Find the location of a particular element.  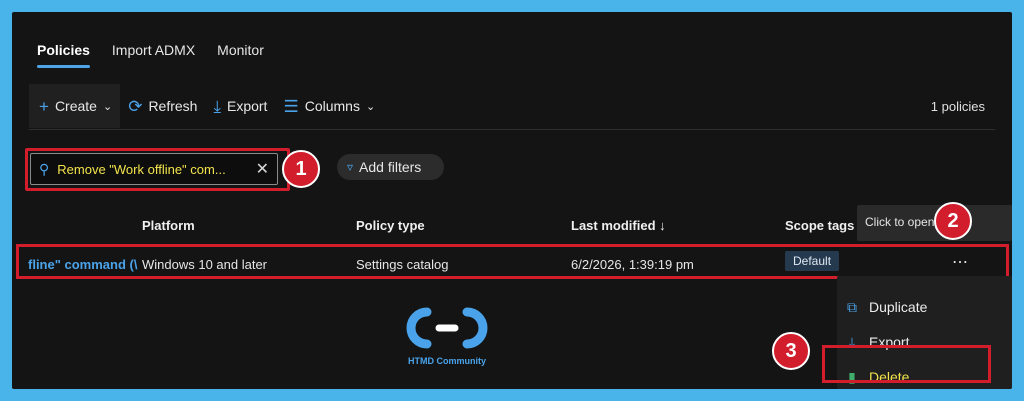

logo-text: HTMD Community is located at coordinates (447, 361).